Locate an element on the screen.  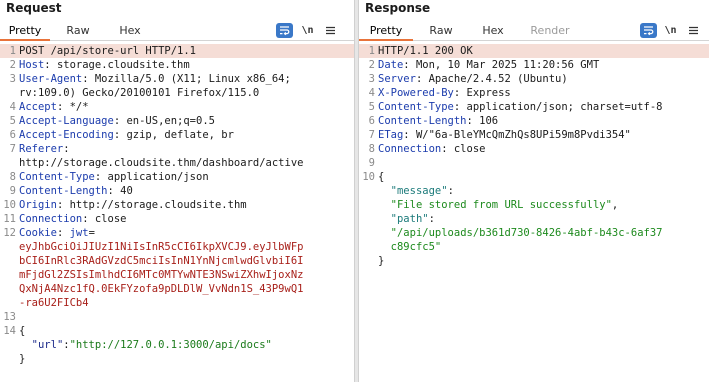
code-line: 2 Date: Mon, 10 Mar 2025 11:20:56 GMT is located at coordinates (534, 65).